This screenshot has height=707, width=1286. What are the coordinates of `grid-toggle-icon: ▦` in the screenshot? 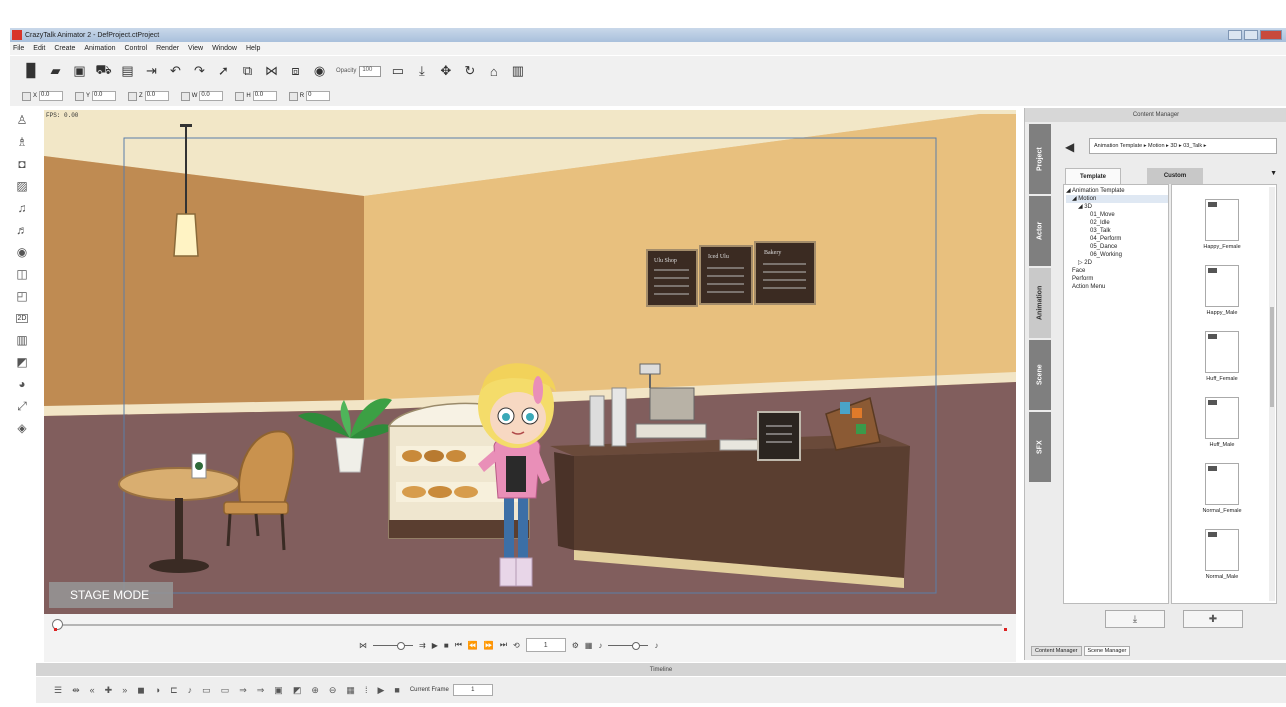 It's located at (350, 690).